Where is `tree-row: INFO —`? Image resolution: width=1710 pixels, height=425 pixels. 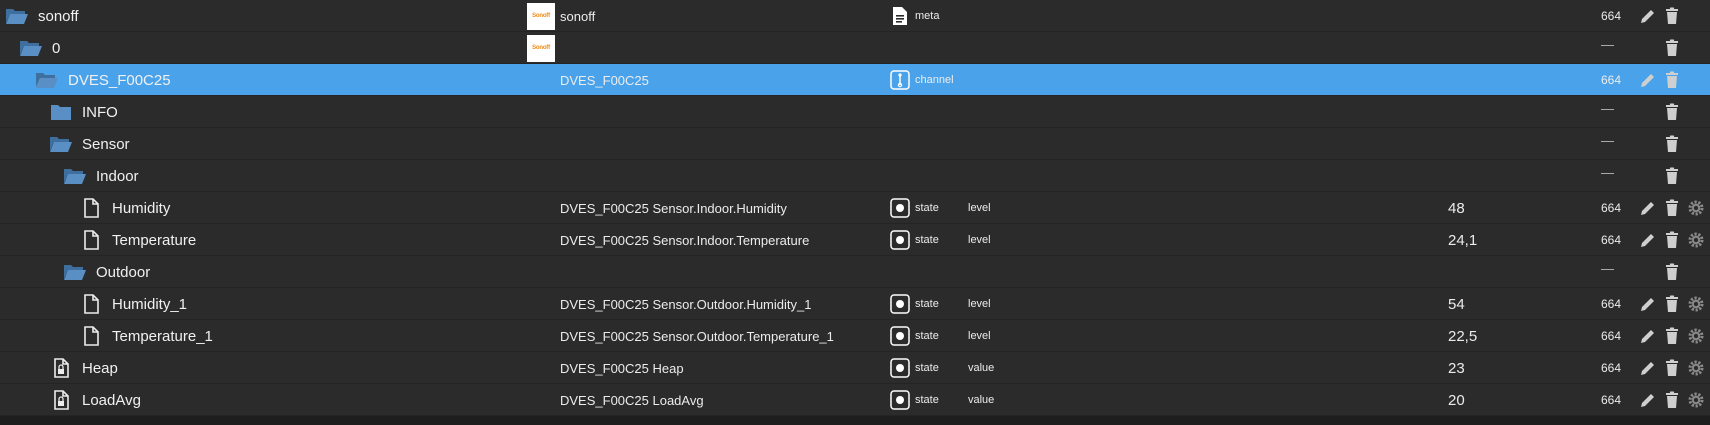 tree-row: INFO — is located at coordinates (855, 112).